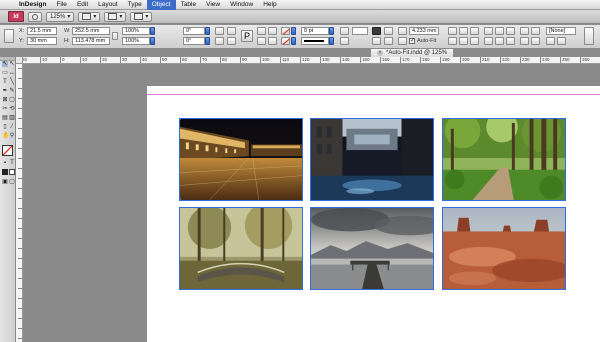 The height and width of the screenshot is (342, 600). I want to click on opacity-field, so click(360, 31).